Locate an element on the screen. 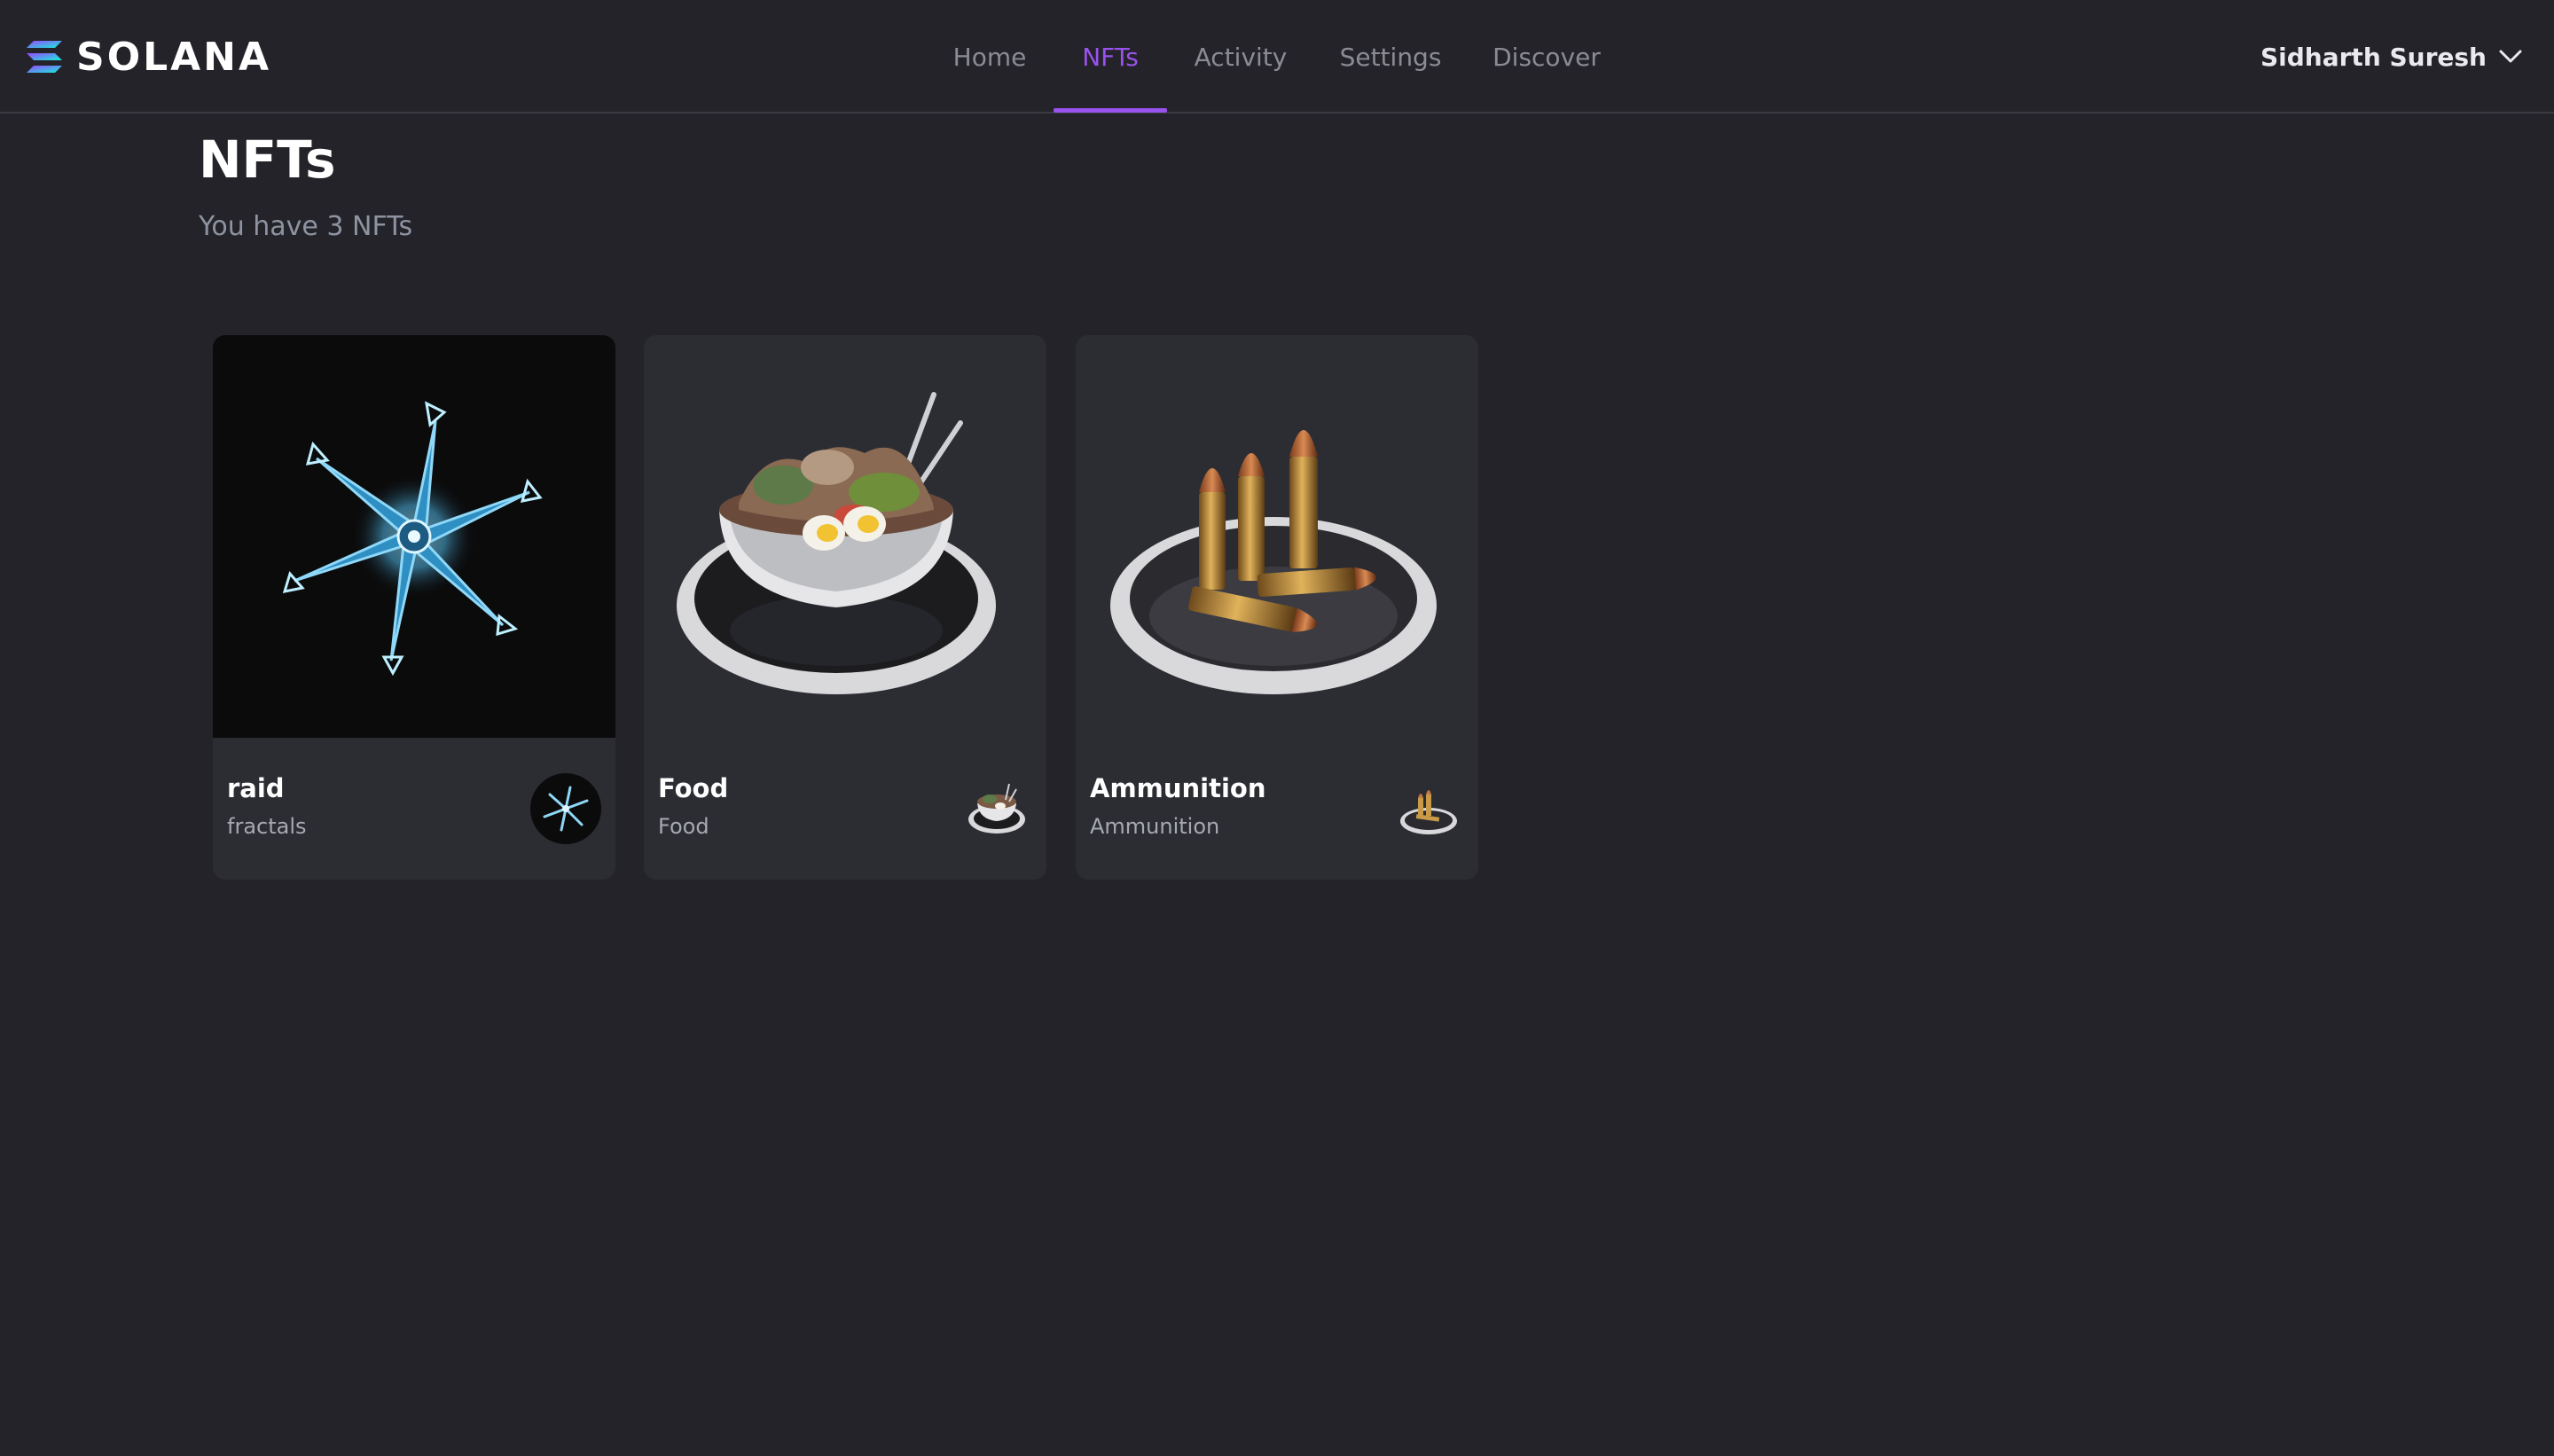  chevron-down-icon is located at coordinates (2510, 56).